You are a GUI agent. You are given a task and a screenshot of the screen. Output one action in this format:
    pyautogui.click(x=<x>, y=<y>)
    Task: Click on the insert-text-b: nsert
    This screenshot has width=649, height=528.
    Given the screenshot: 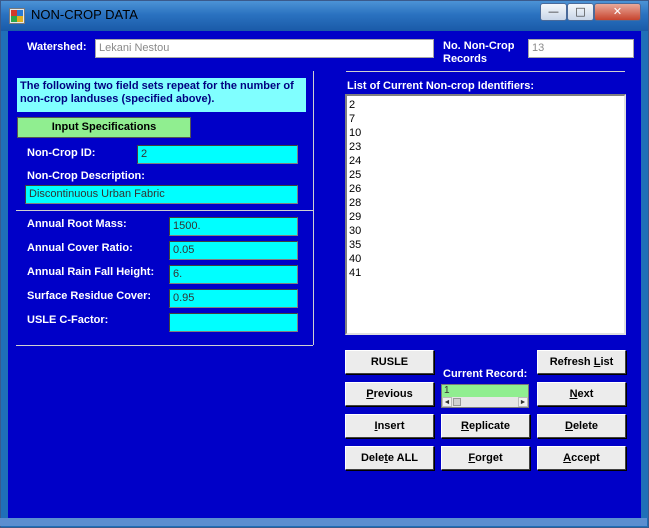 What is the action you would take?
    pyautogui.click(x=391, y=426)
    